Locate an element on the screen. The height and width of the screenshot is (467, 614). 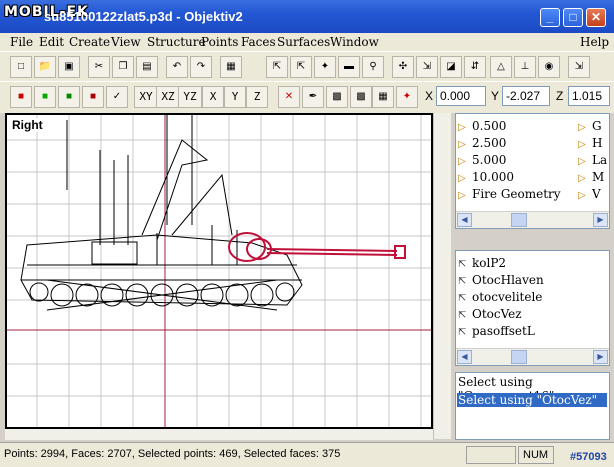
list-item-selected: Select using "OtocVez" is located at coordinates (532, 400).